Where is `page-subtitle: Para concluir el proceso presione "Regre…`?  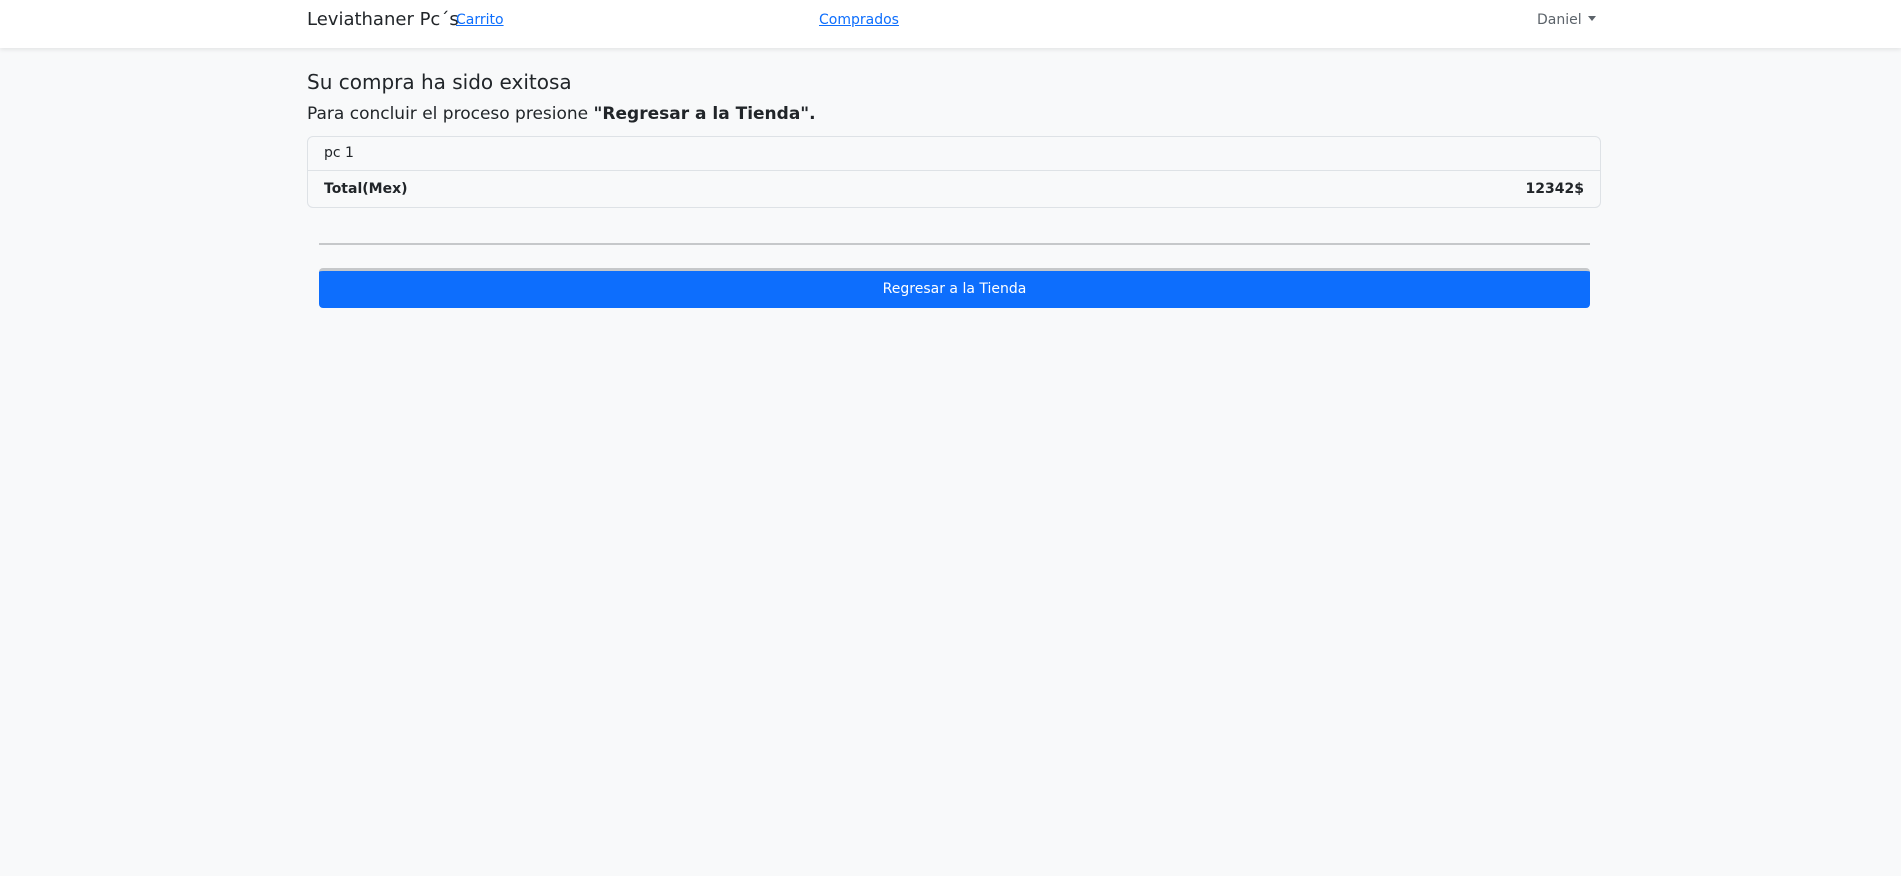
page-subtitle: Para concluir el proceso presione "Regre… is located at coordinates (561, 114).